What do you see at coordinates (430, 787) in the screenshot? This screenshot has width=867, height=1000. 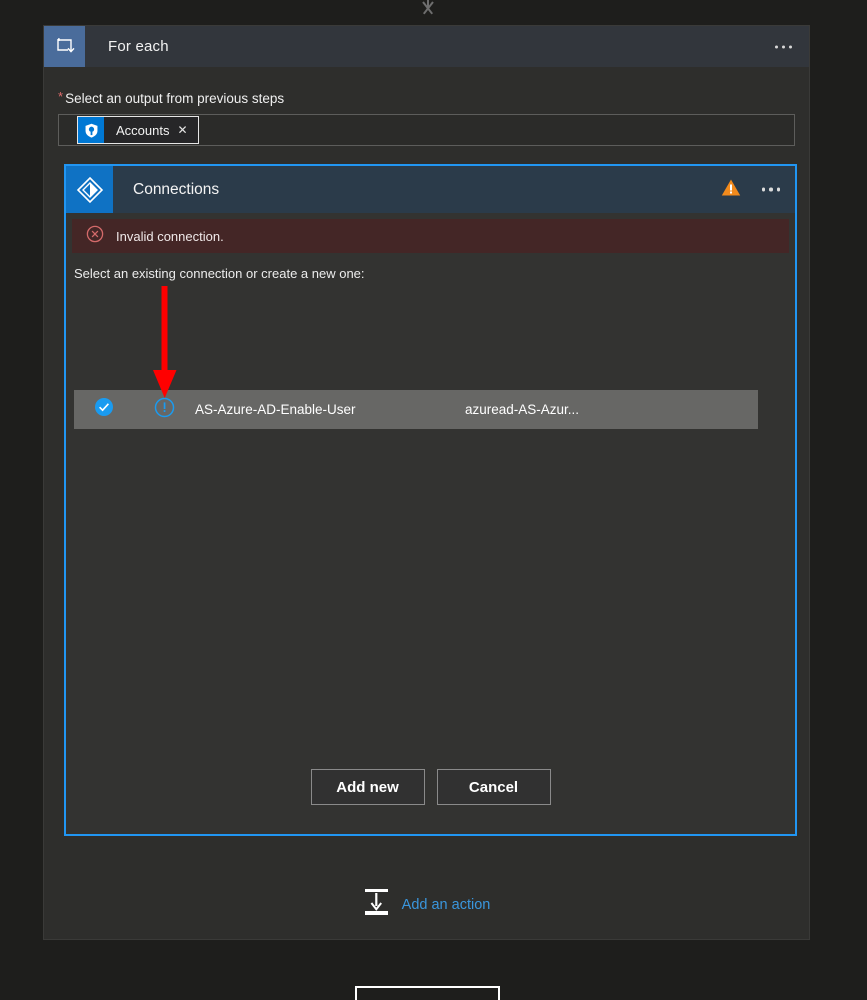 I see `connections-buttons: Add new Cancel` at bounding box center [430, 787].